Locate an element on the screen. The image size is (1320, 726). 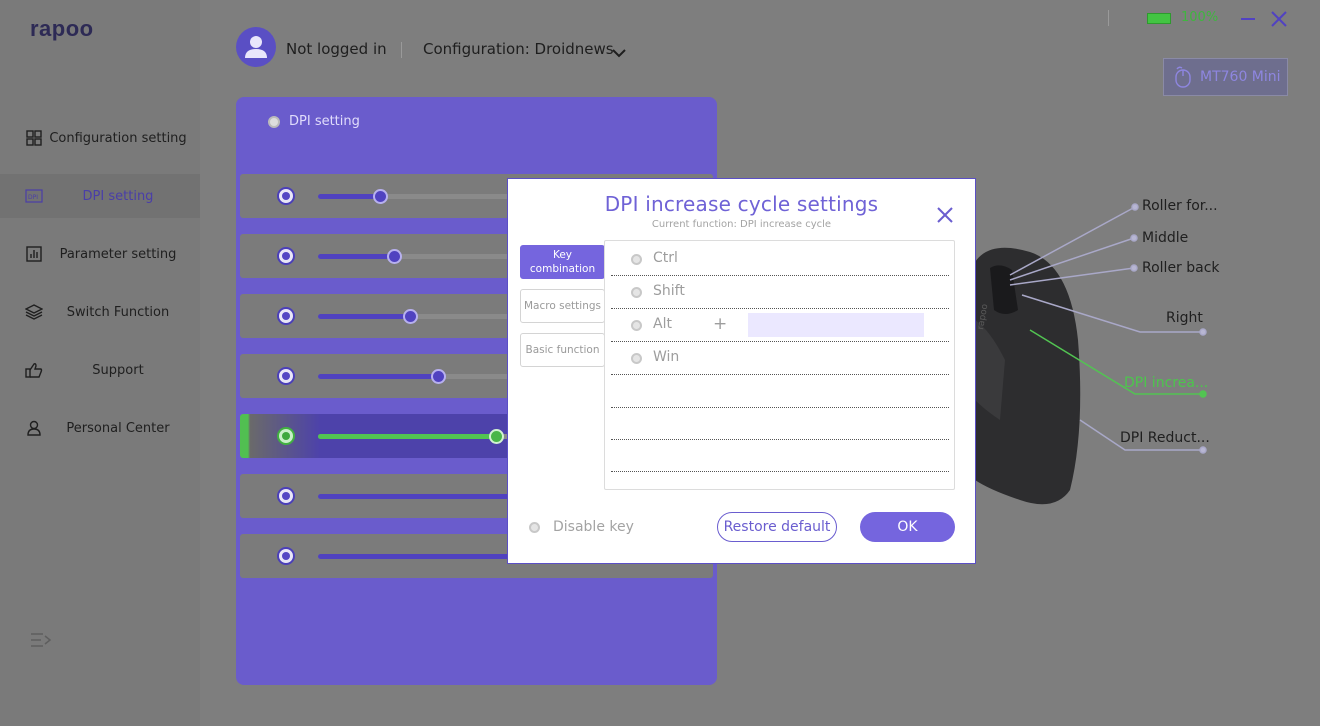
checkbox-shift is located at coordinates (636, 292).